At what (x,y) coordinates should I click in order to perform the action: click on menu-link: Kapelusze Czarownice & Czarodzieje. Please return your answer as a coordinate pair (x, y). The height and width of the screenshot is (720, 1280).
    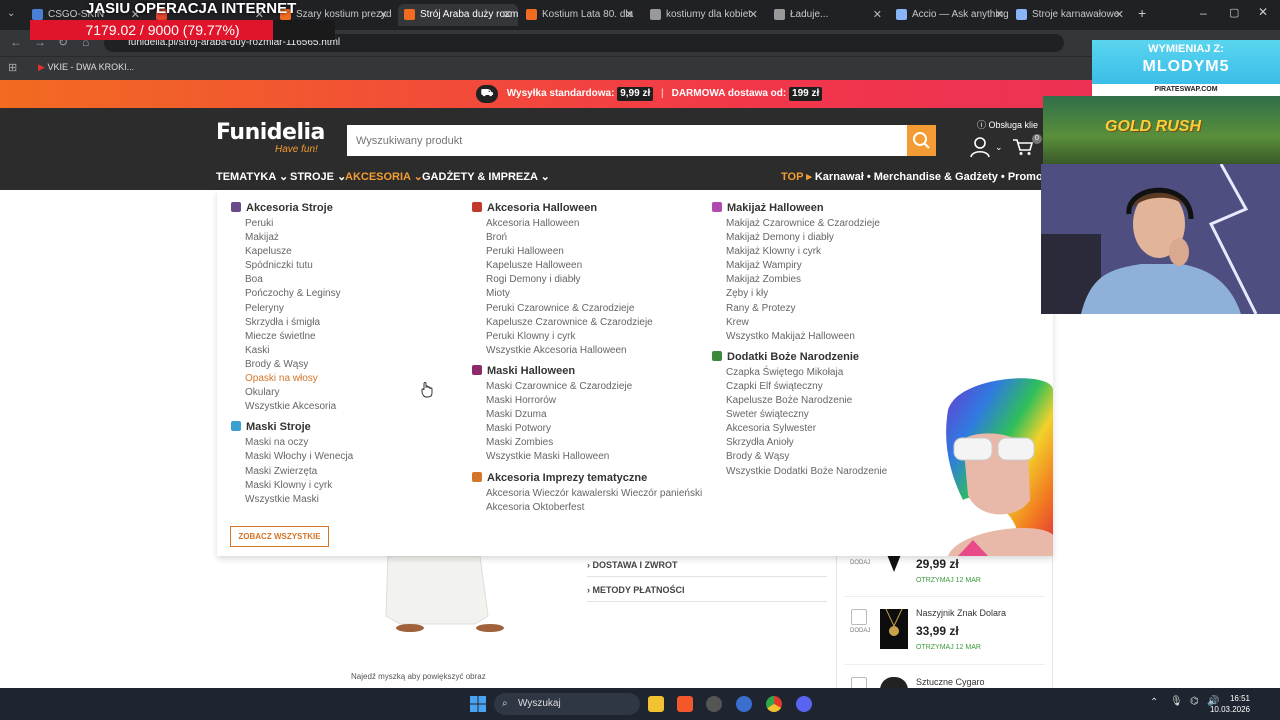
    Looking at the image, I should click on (587, 323).